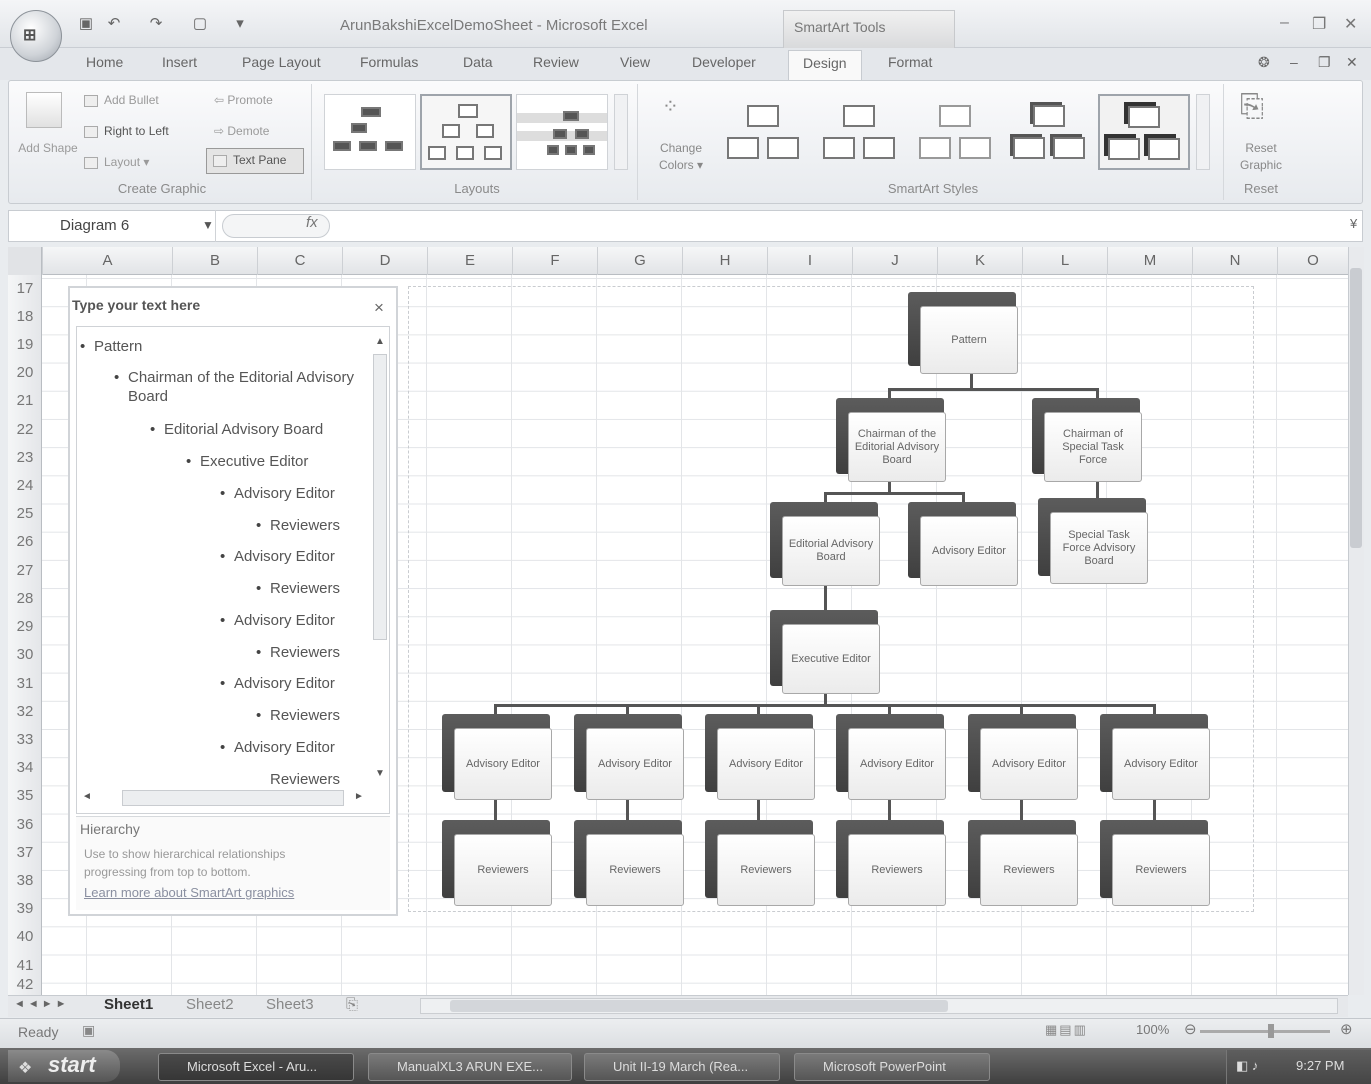 This screenshot has width=1371, height=1084. Describe the element at coordinates (724, 62) in the screenshot. I see `tab-developer: Developer` at that location.